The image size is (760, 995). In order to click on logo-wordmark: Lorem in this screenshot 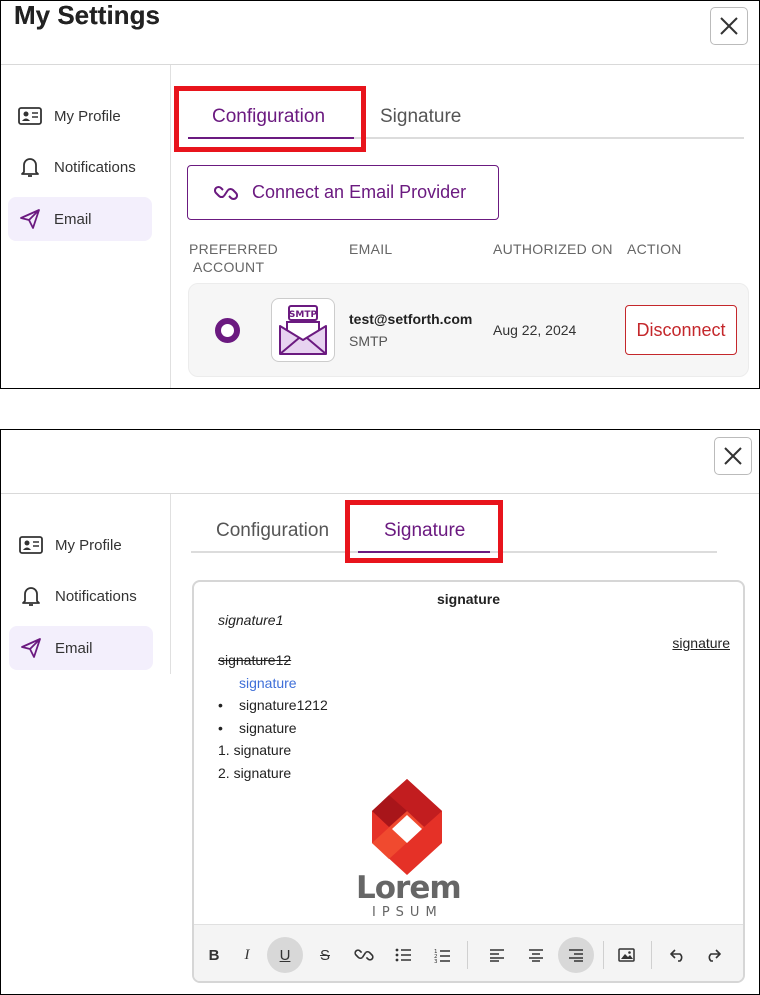, I will do `click(409, 888)`.